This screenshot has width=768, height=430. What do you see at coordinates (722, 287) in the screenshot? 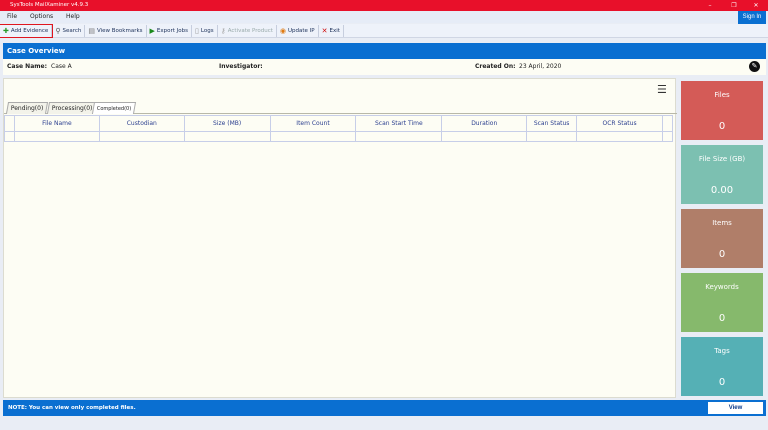
I see `stat-label: Keywords` at bounding box center [722, 287].